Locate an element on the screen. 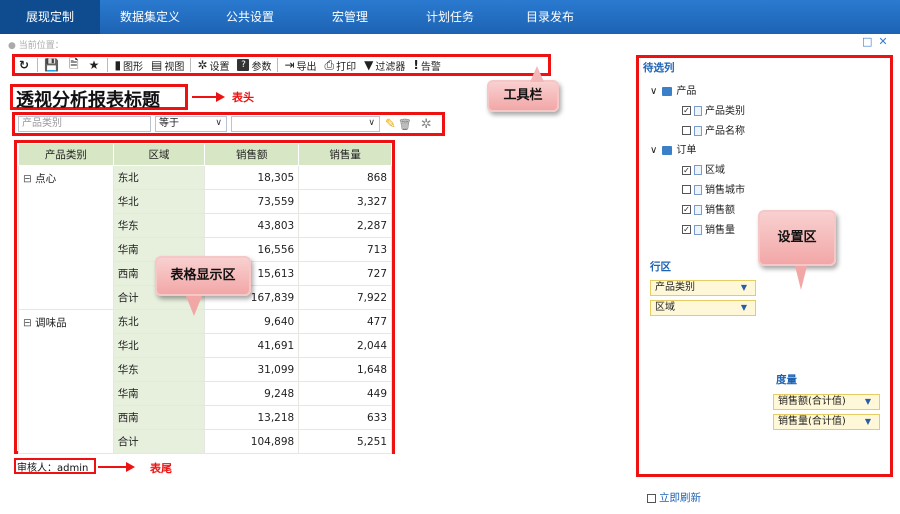 This screenshot has height=514, width=900. save-as-button: 🗎 is located at coordinates (75, 65).